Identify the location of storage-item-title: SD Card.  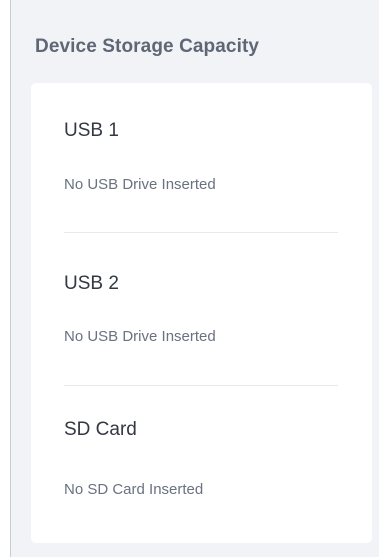
(100, 429).